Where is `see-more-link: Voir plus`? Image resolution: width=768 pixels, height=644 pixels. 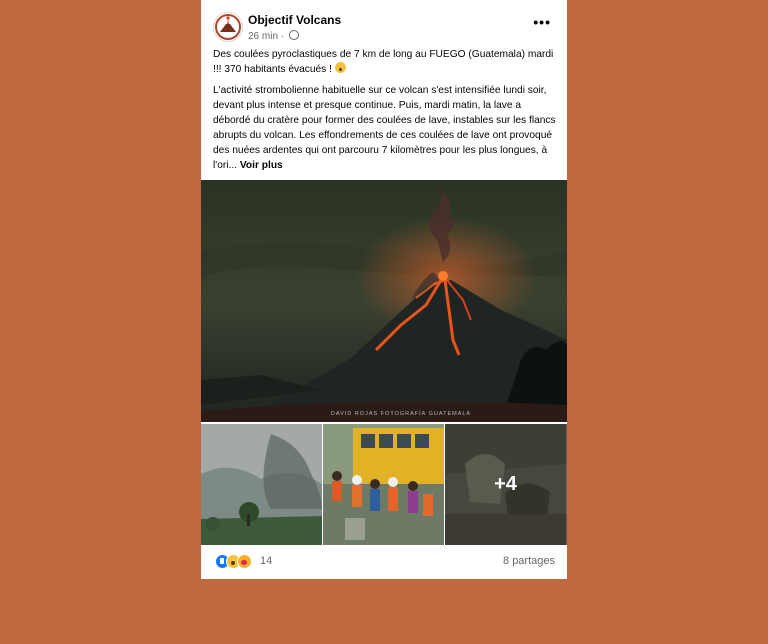
see-more-link: Voir plus is located at coordinates (261, 165).